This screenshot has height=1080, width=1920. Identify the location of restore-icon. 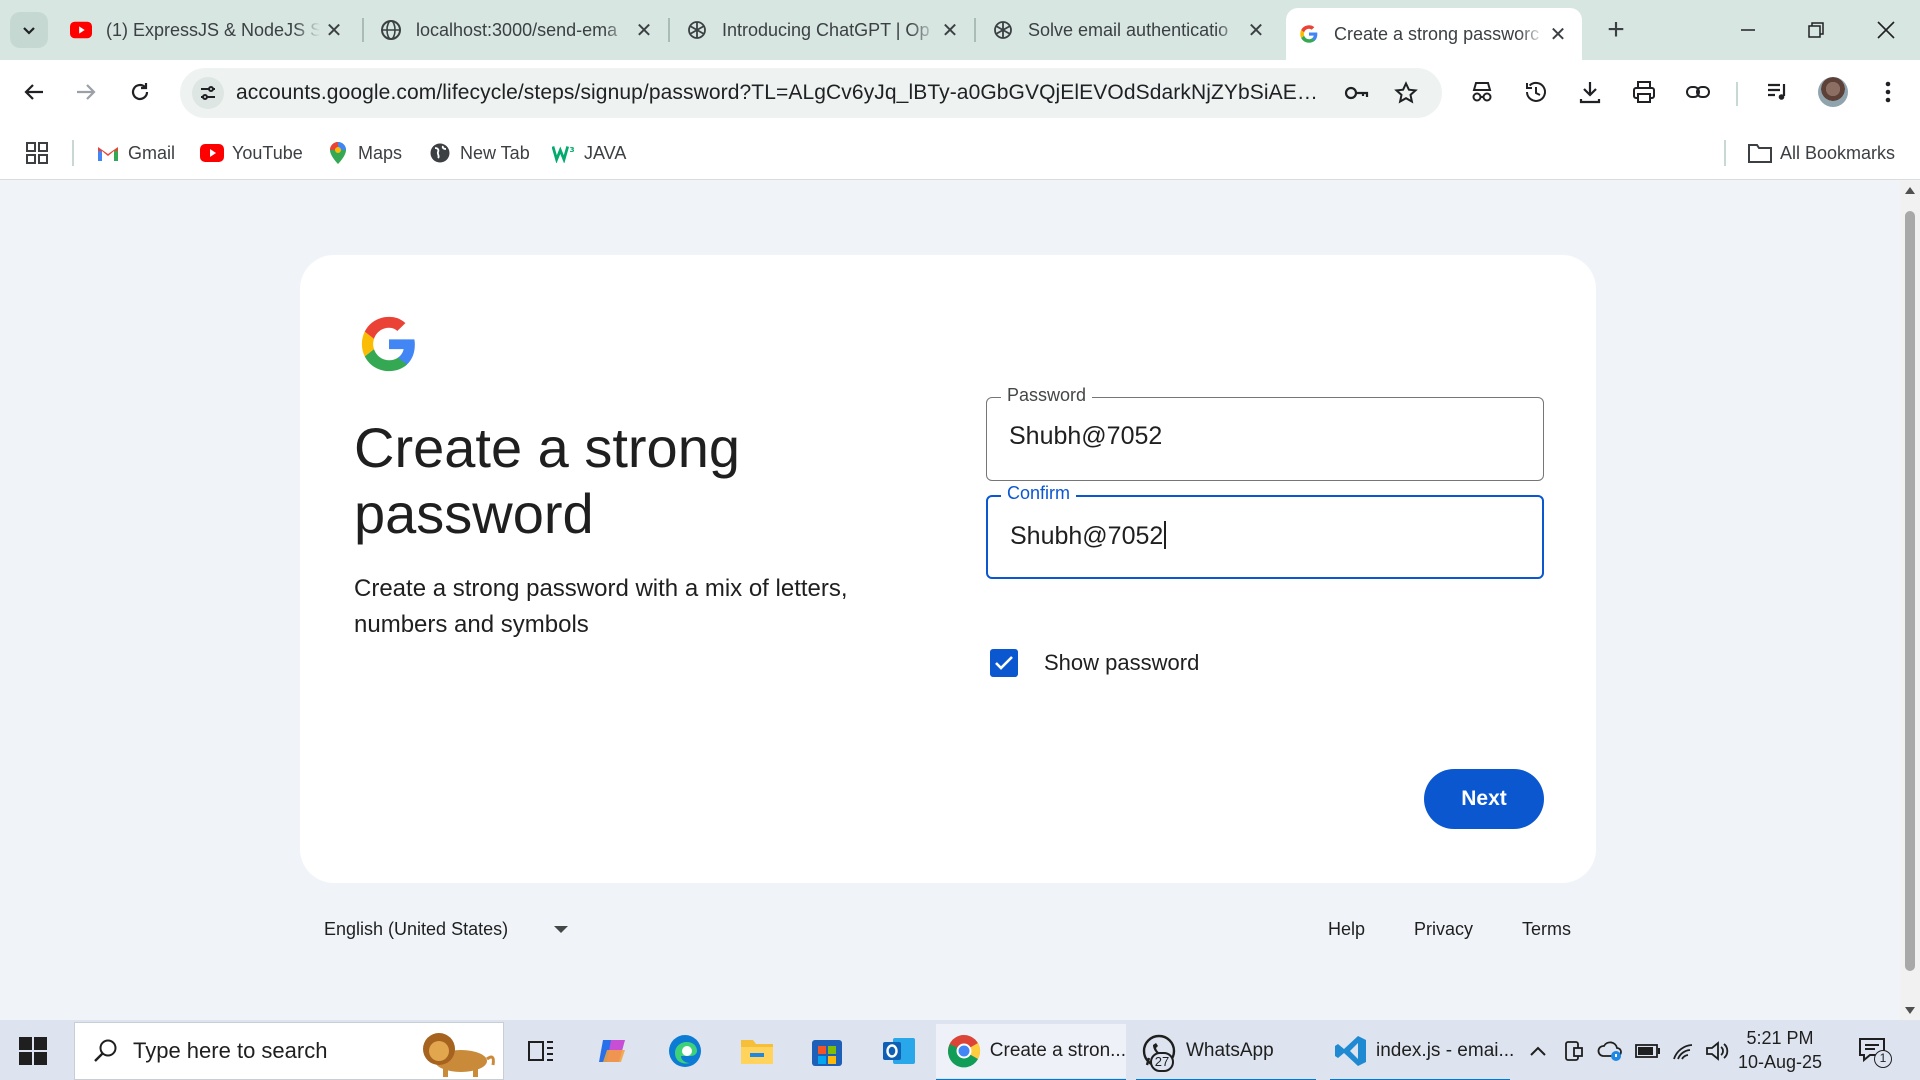
(1816, 30).